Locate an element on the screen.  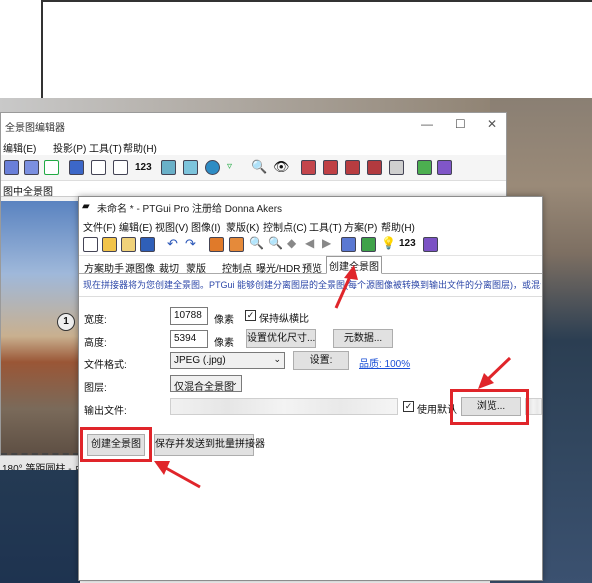
layers-select: 仅混合全景图 ⌄ is located at coordinates (206, 384).